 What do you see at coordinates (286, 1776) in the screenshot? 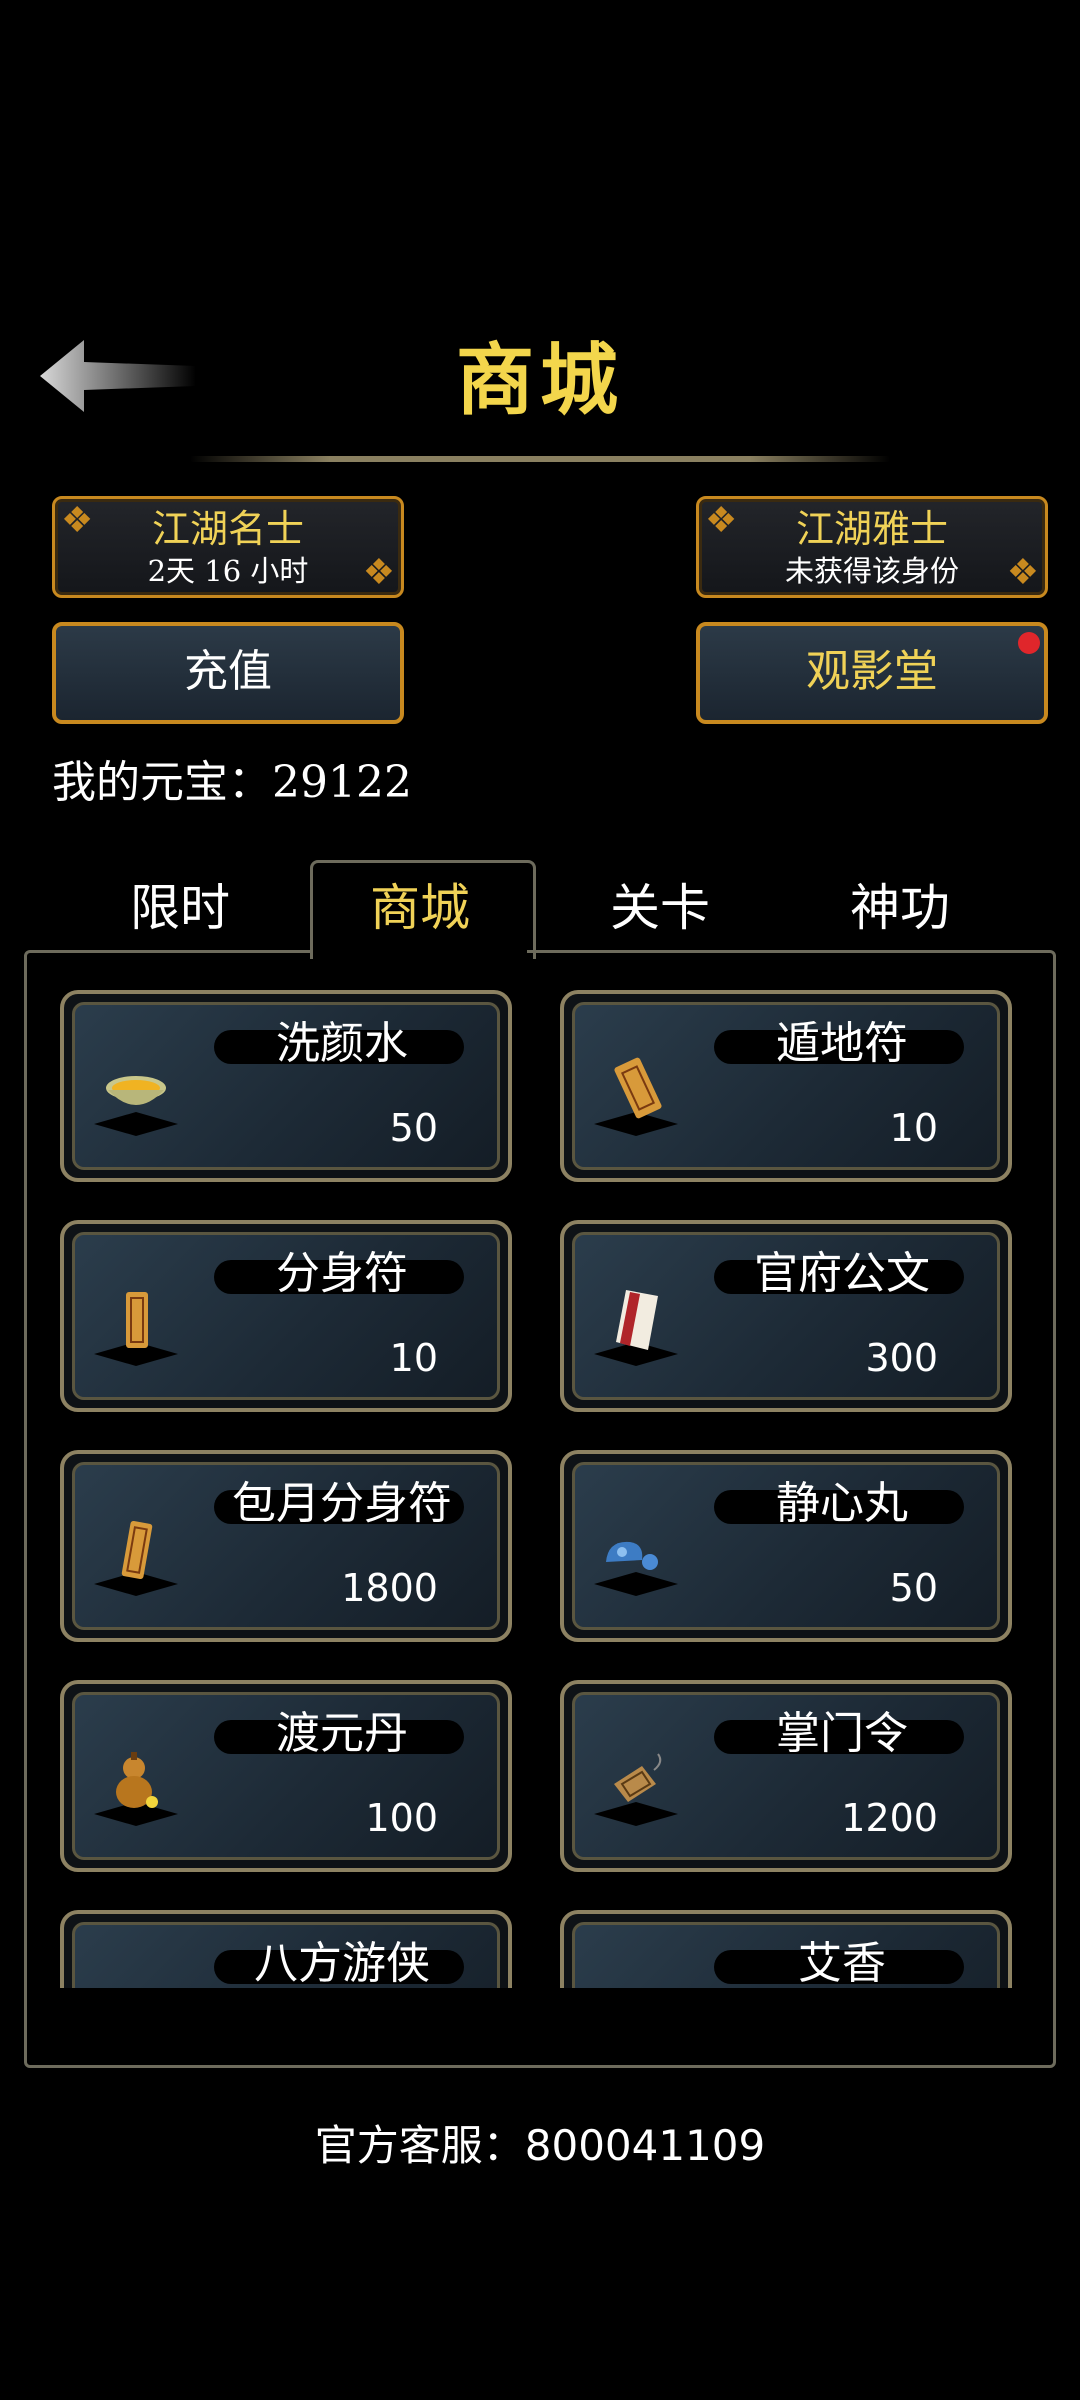
I see `shop-item-card: 渡元丹 100` at bounding box center [286, 1776].